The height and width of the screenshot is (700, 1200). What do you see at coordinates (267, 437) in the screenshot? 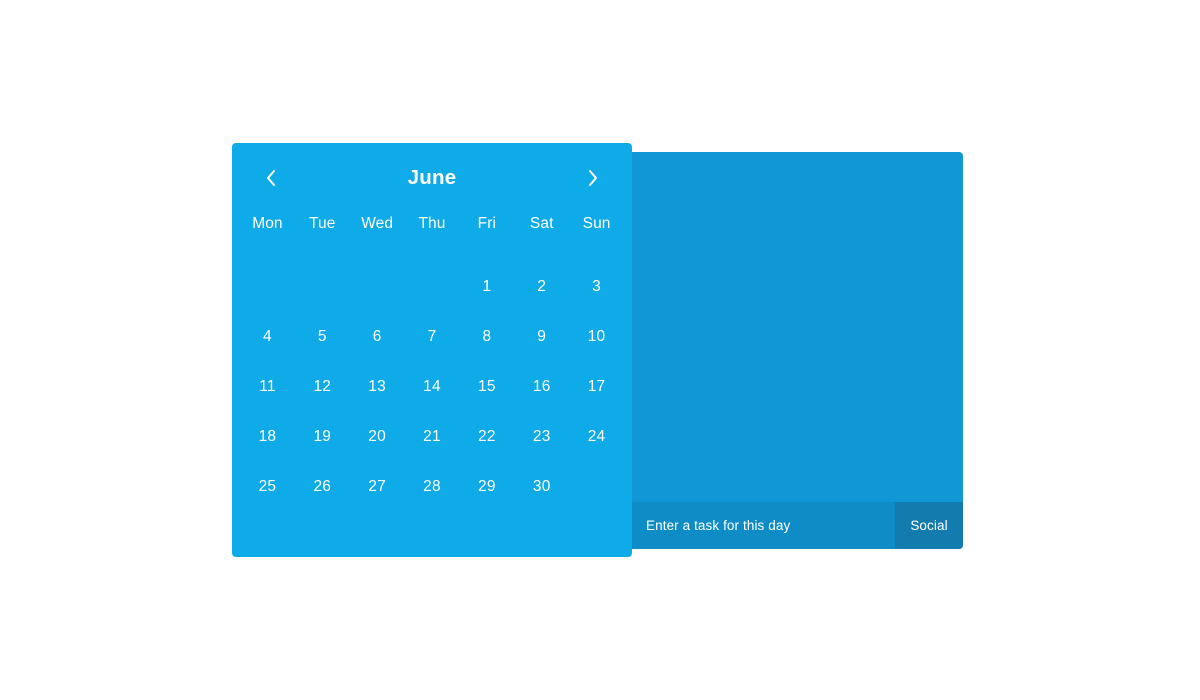
I see `day-cell: 18` at bounding box center [267, 437].